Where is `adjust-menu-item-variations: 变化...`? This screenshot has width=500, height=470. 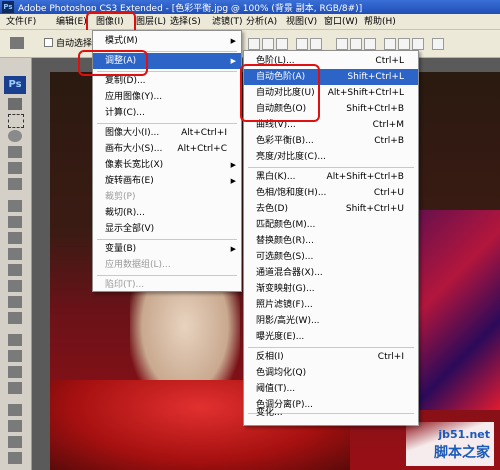 adjust-menu-item-variations: 变化... is located at coordinates (331, 413).